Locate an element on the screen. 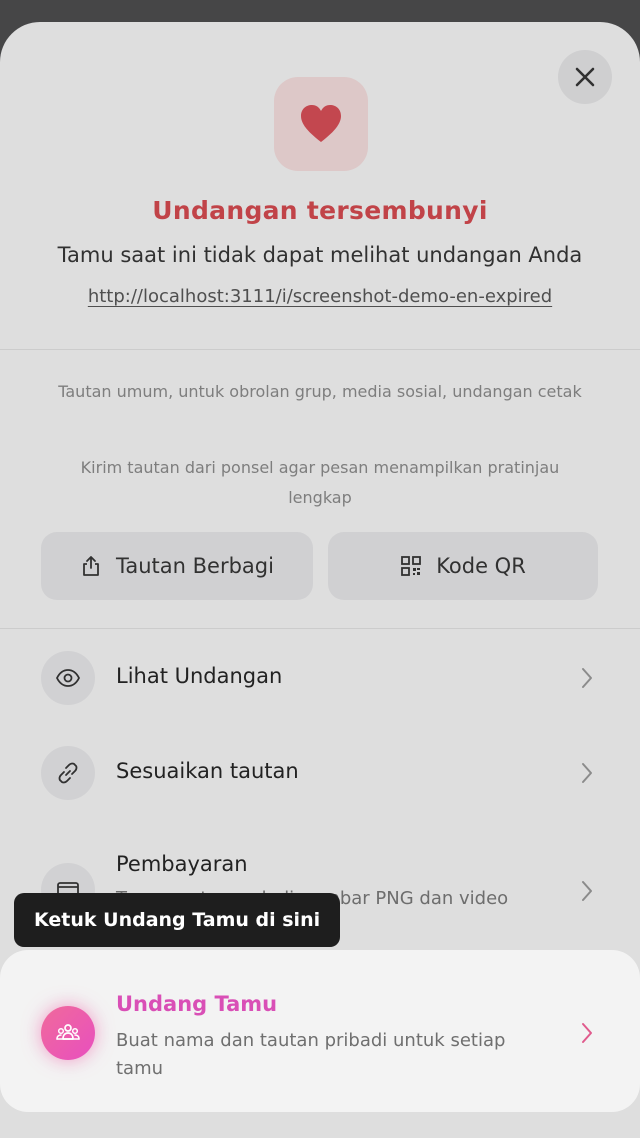  invite-icon-circle is located at coordinates (68, 1033).